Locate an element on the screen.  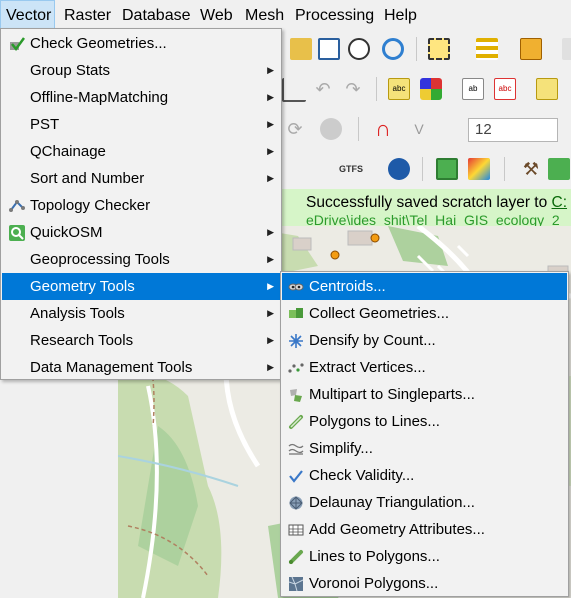
menu-mesh: Mesh is located at coordinates (264, 14).